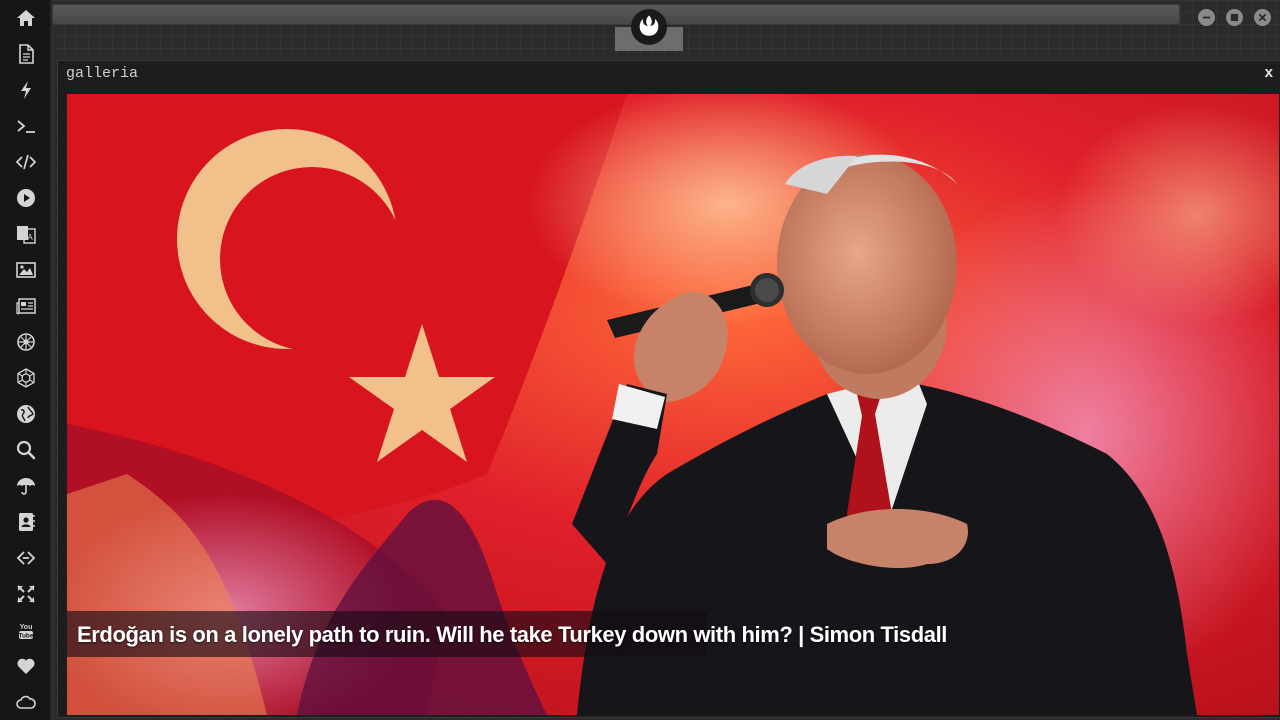 The height and width of the screenshot is (720, 1280). Describe the element at coordinates (26, 522) in the screenshot. I see `contact-book-icon` at that location.